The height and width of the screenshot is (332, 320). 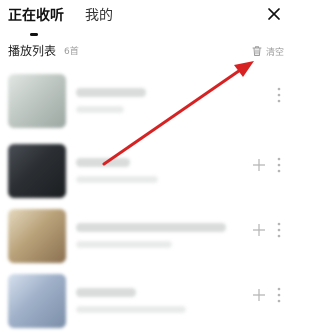 What do you see at coordinates (146, 52) in the screenshot?
I see `playlist-header: 播放列表 6首 清空` at bounding box center [146, 52].